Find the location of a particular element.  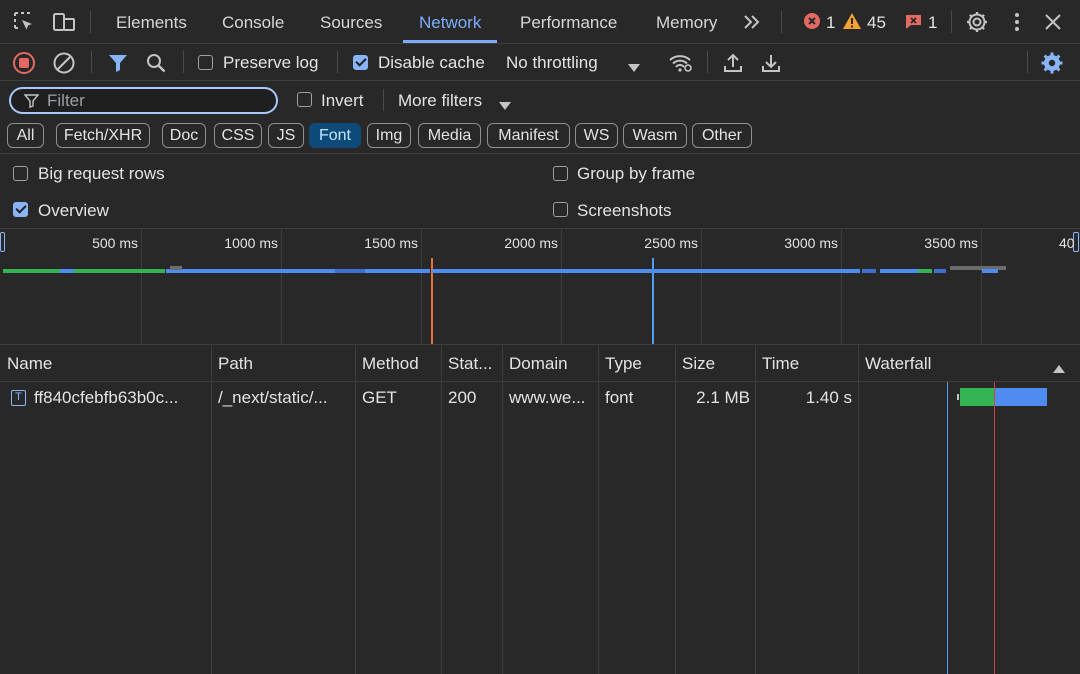

network-settings-gear-icon is located at coordinates (1052, 63).